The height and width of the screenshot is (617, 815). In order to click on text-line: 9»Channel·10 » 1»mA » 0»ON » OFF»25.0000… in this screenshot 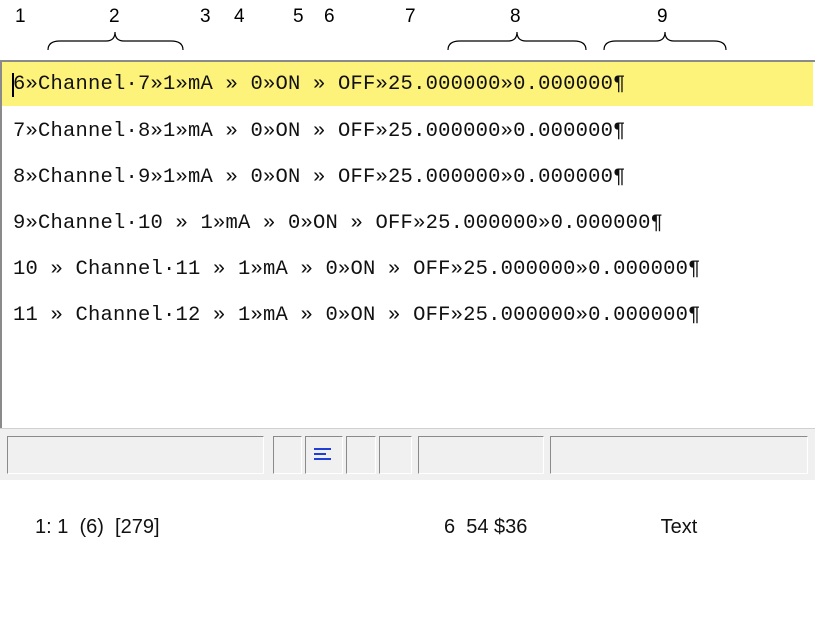, I will do `click(338, 223)`.